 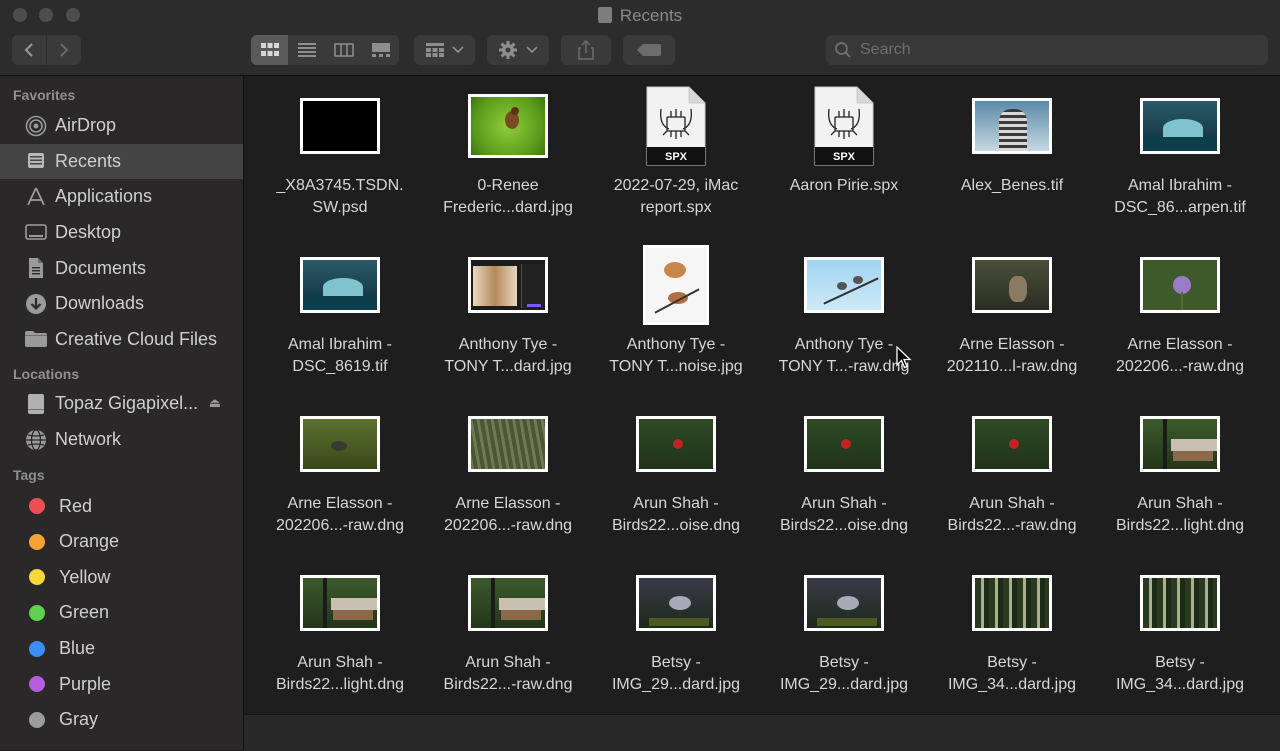 I want to click on sidebar-item-label: Documents, so click(x=101, y=267).